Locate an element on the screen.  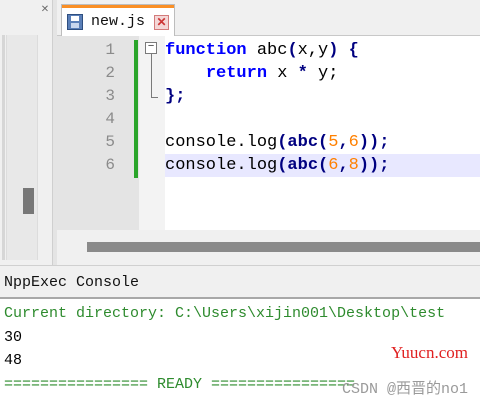
code-line-1: function abc(x,y) { is located at coordinates (262, 50).